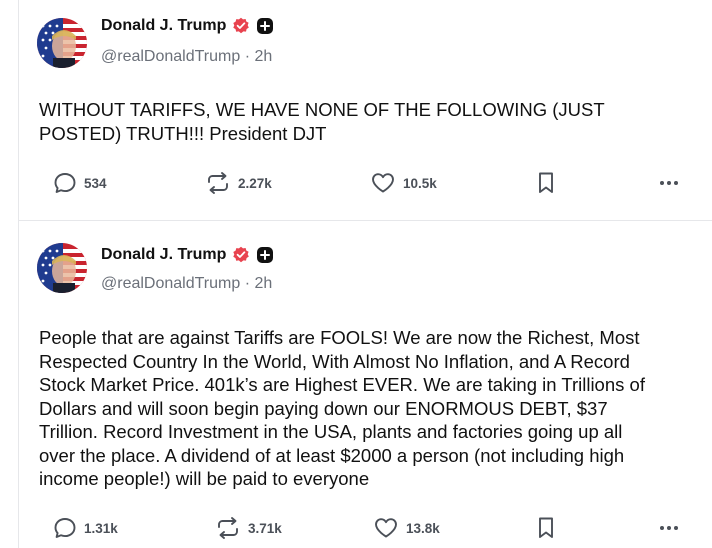  What do you see at coordinates (365, 528) in the screenshot?
I see `post-actions: 1.31k 3.71k 13.8k` at bounding box center [365, 528].